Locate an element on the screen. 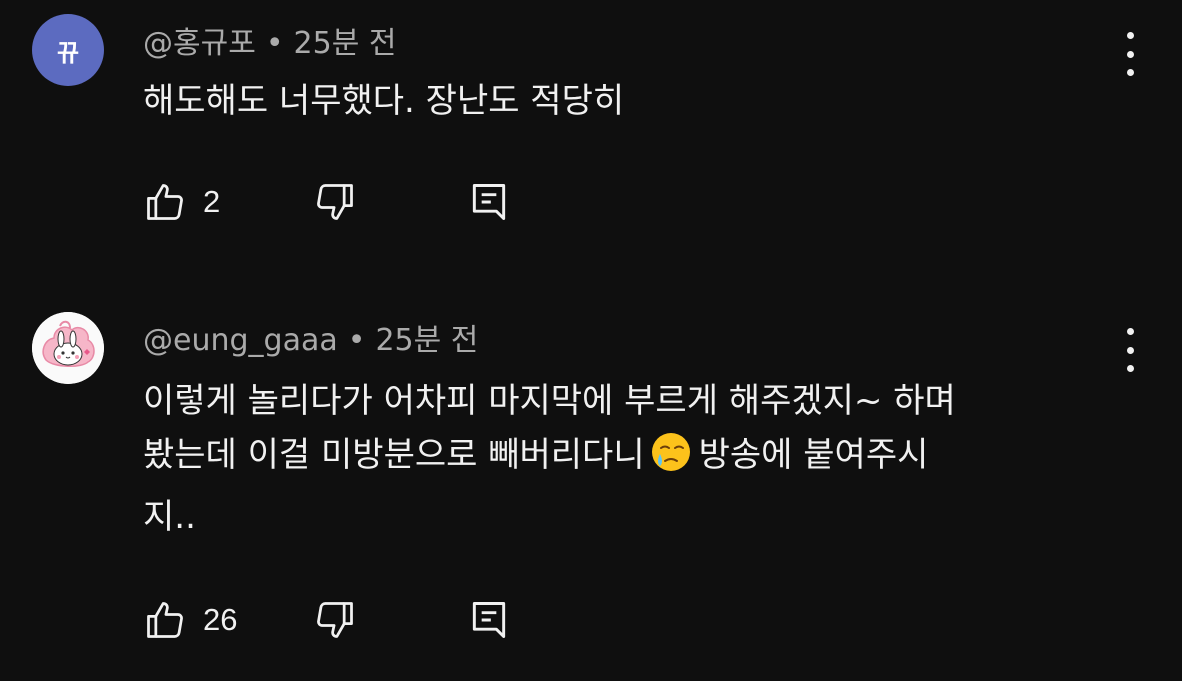 This screenshot has width=1182, height=681. comment-meta: @홍규포 • 25분 전 is located at coordinates (269, 40).